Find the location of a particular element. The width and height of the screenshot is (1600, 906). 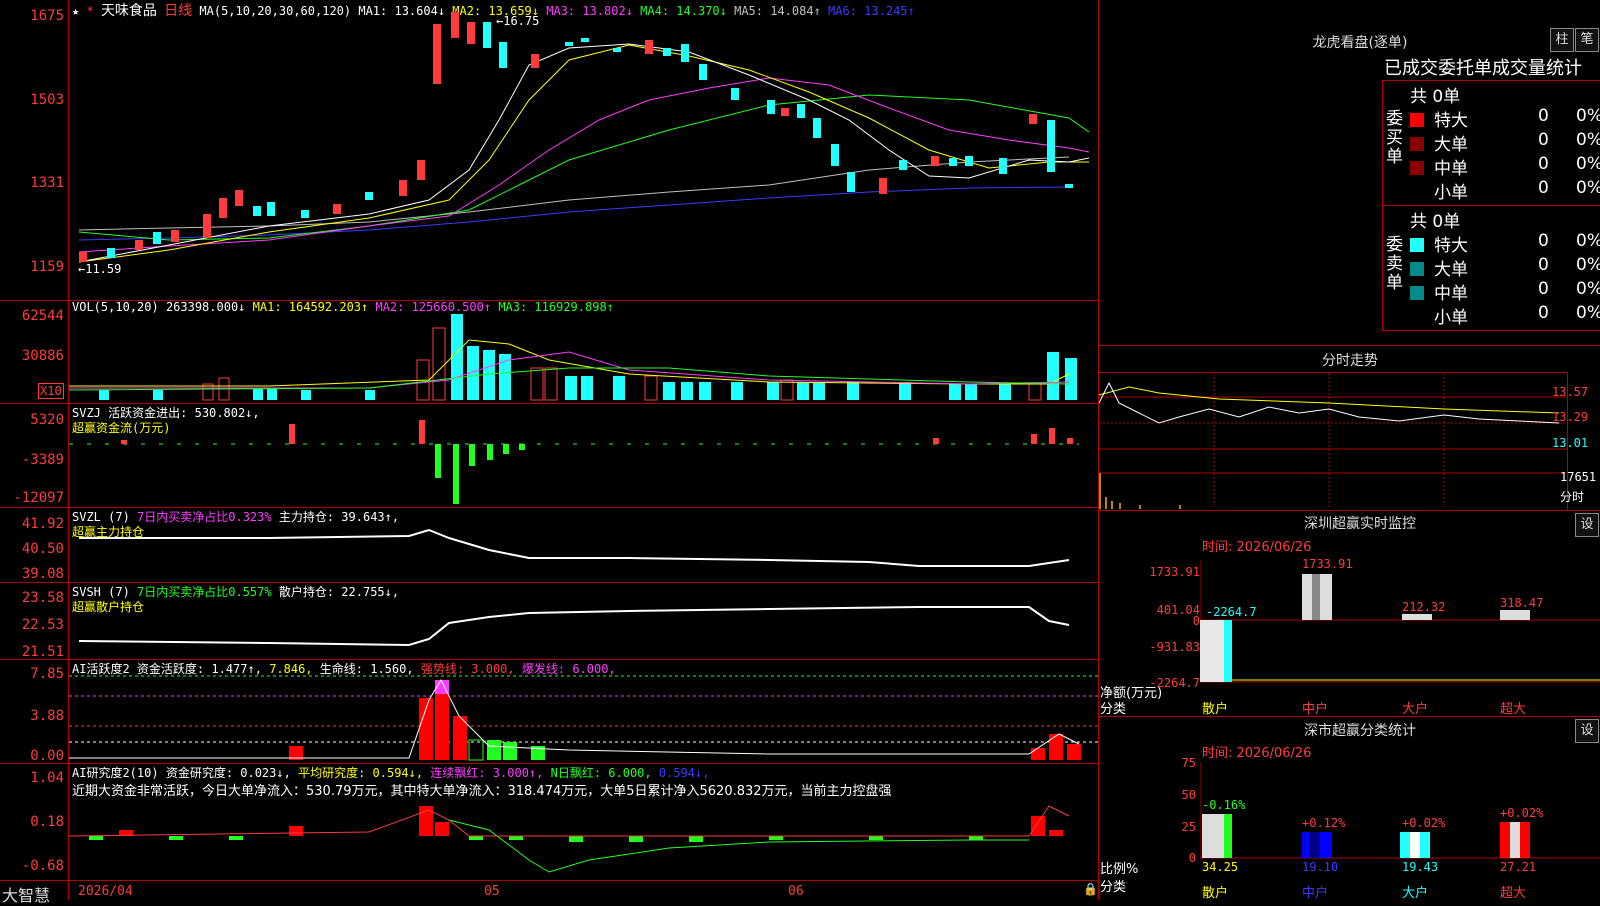

fenshi-vol: 17651 is located at coordinates (1578, 477).